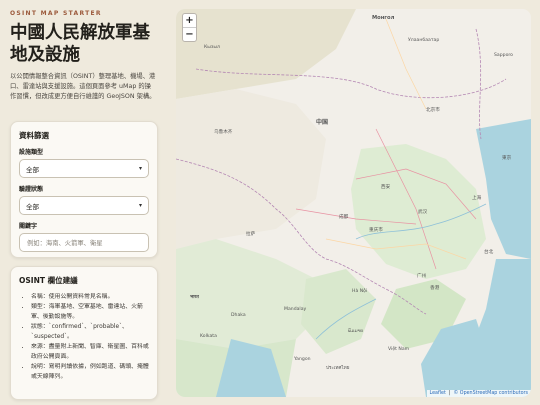  Describe the element at coordinates (251, 234) in the screenshot. I see `map-label: 拉萨` at that location.